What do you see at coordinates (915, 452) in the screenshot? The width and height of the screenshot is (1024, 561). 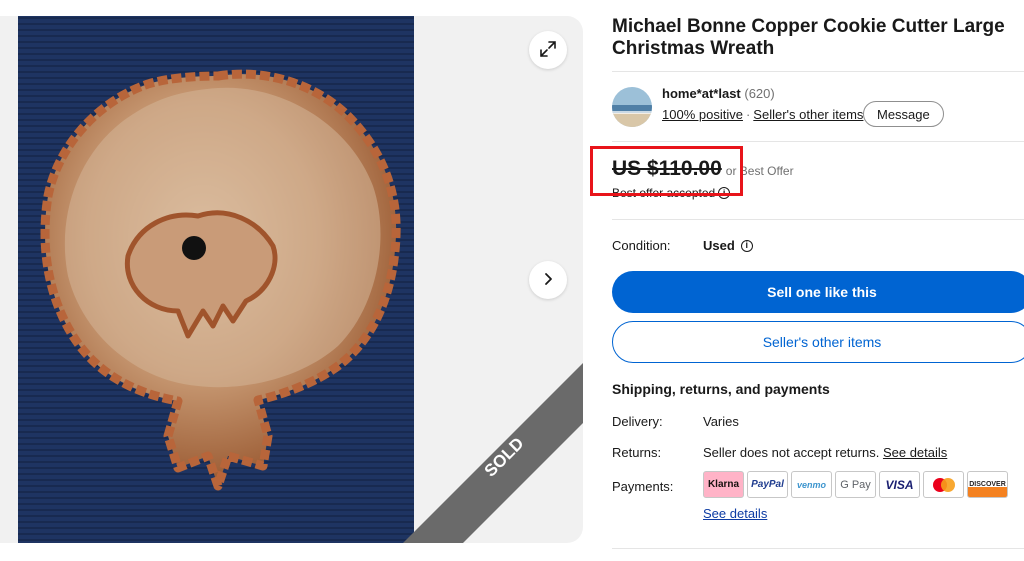 I see `returns-see-details-link: See details` at bounding box center [915, 452].